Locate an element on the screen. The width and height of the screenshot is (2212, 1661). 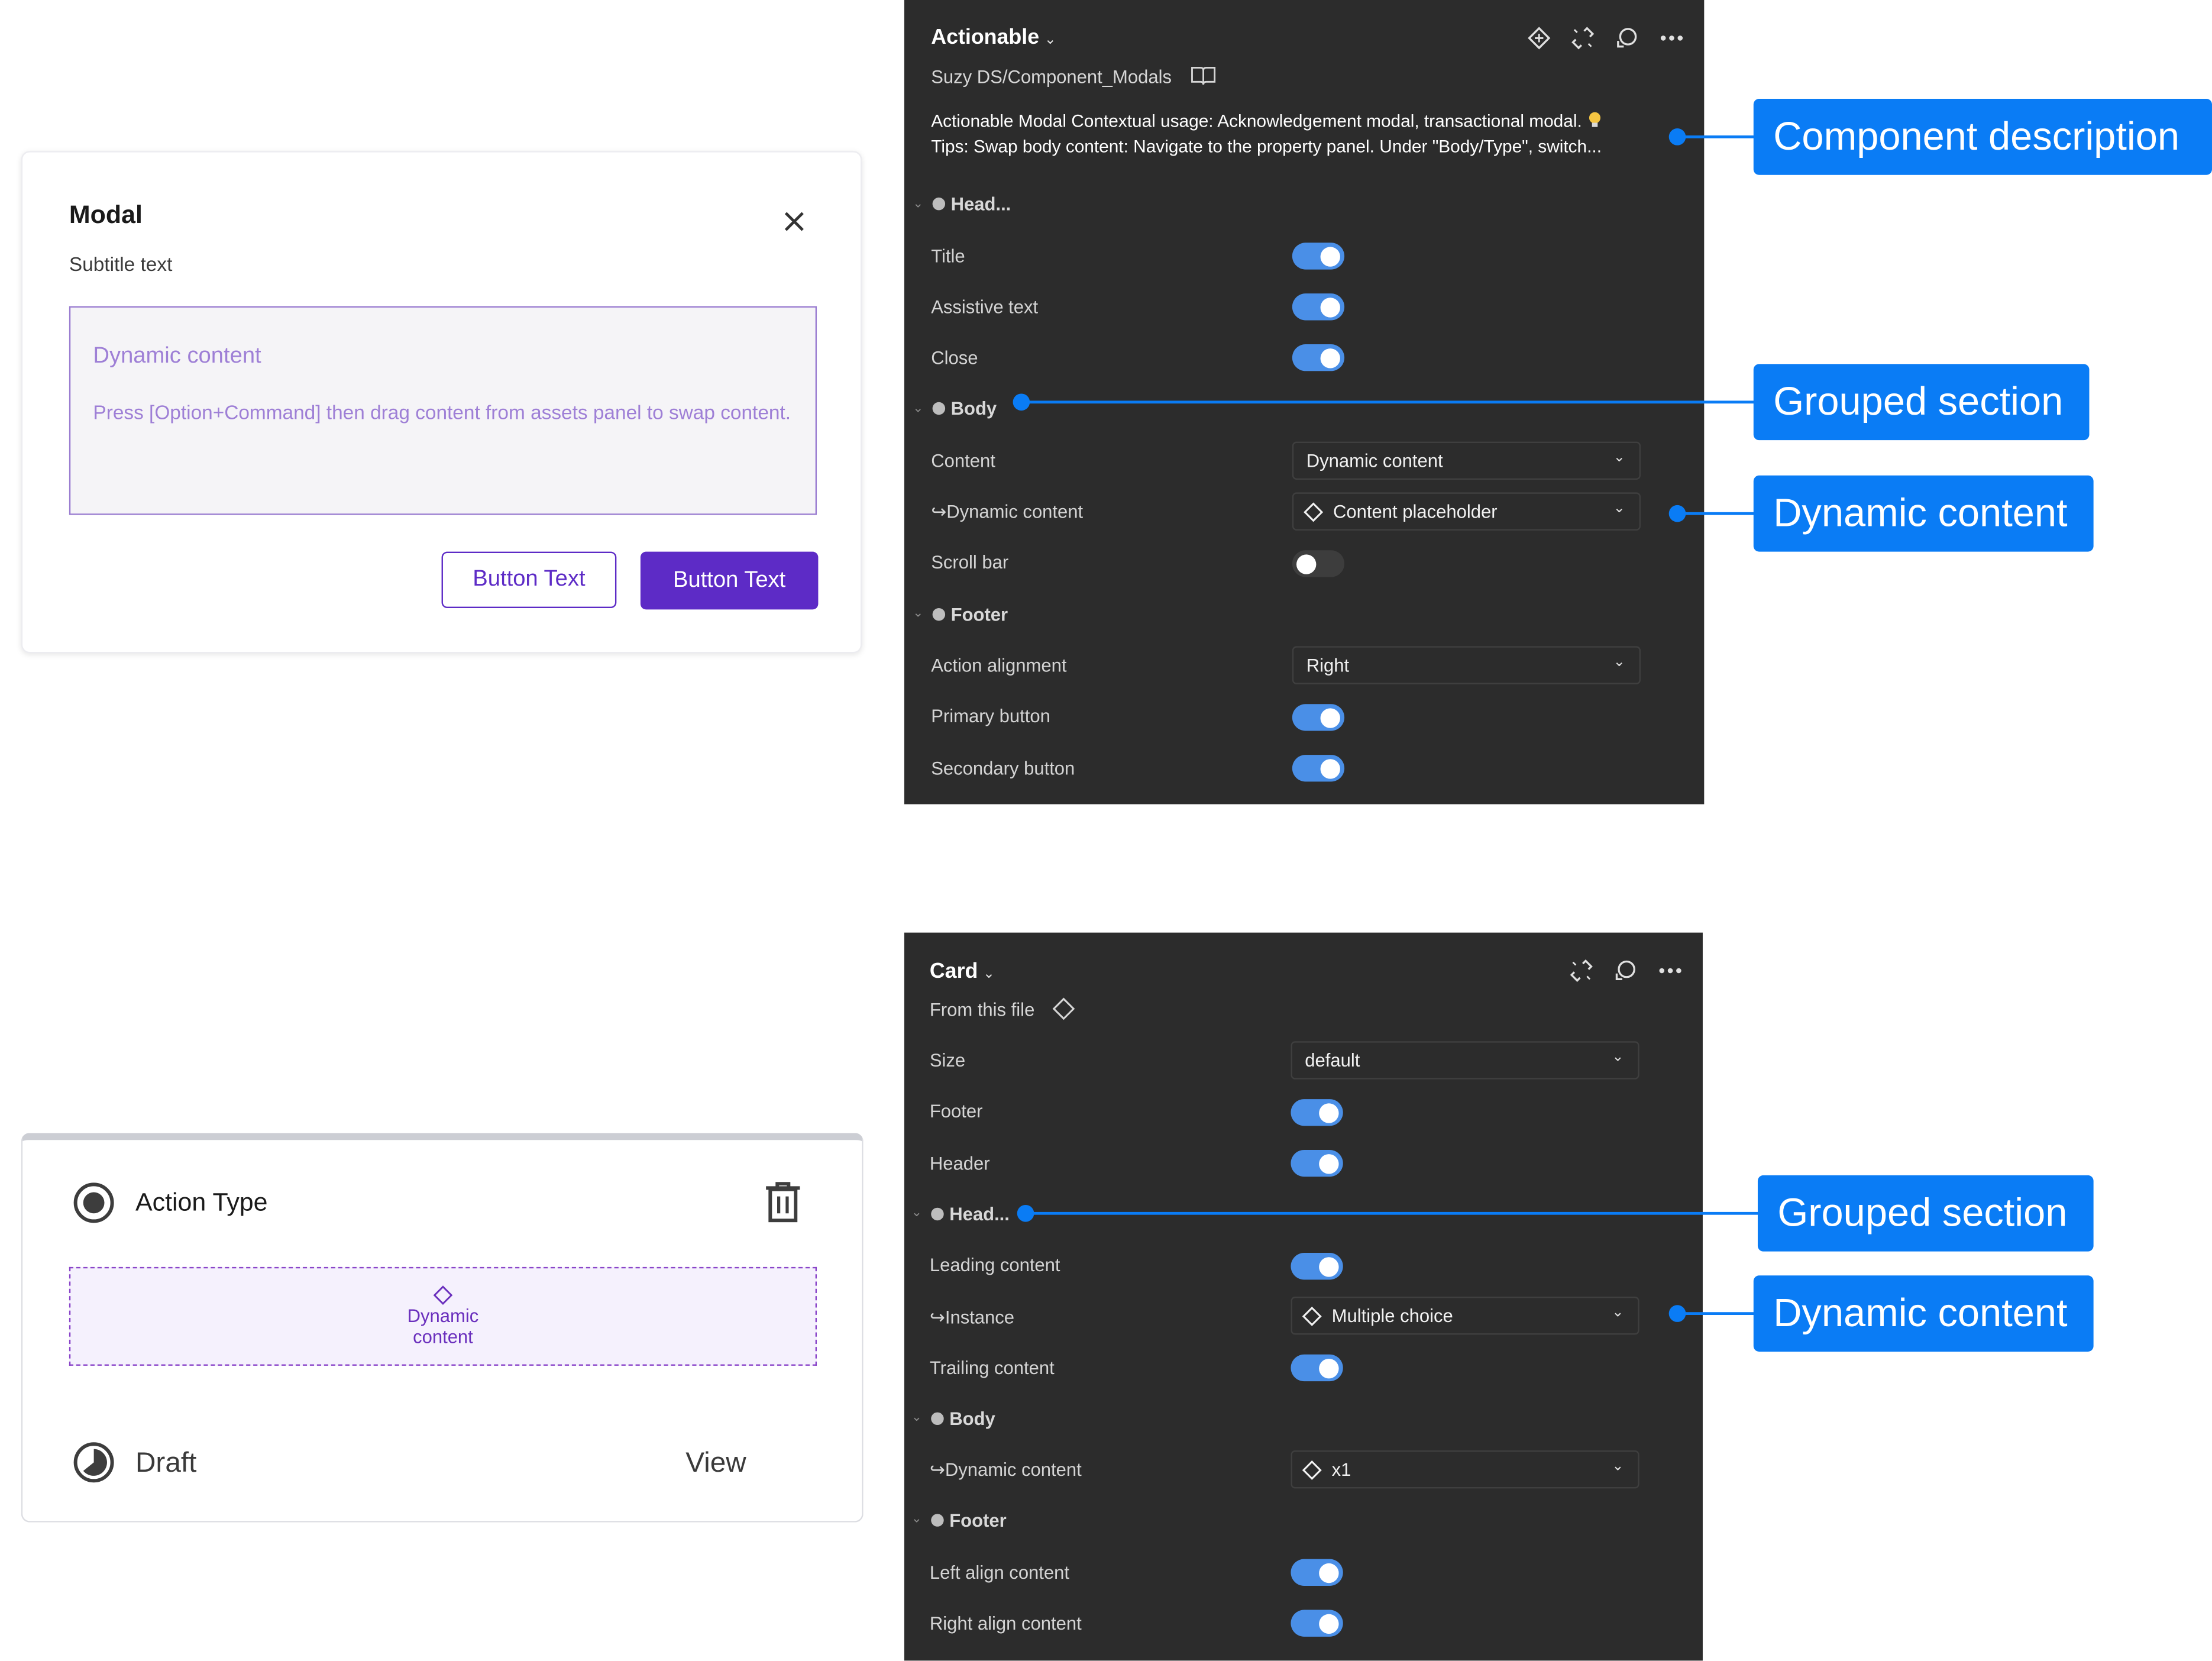
radio-icon is located at coordinates (94, 1202).